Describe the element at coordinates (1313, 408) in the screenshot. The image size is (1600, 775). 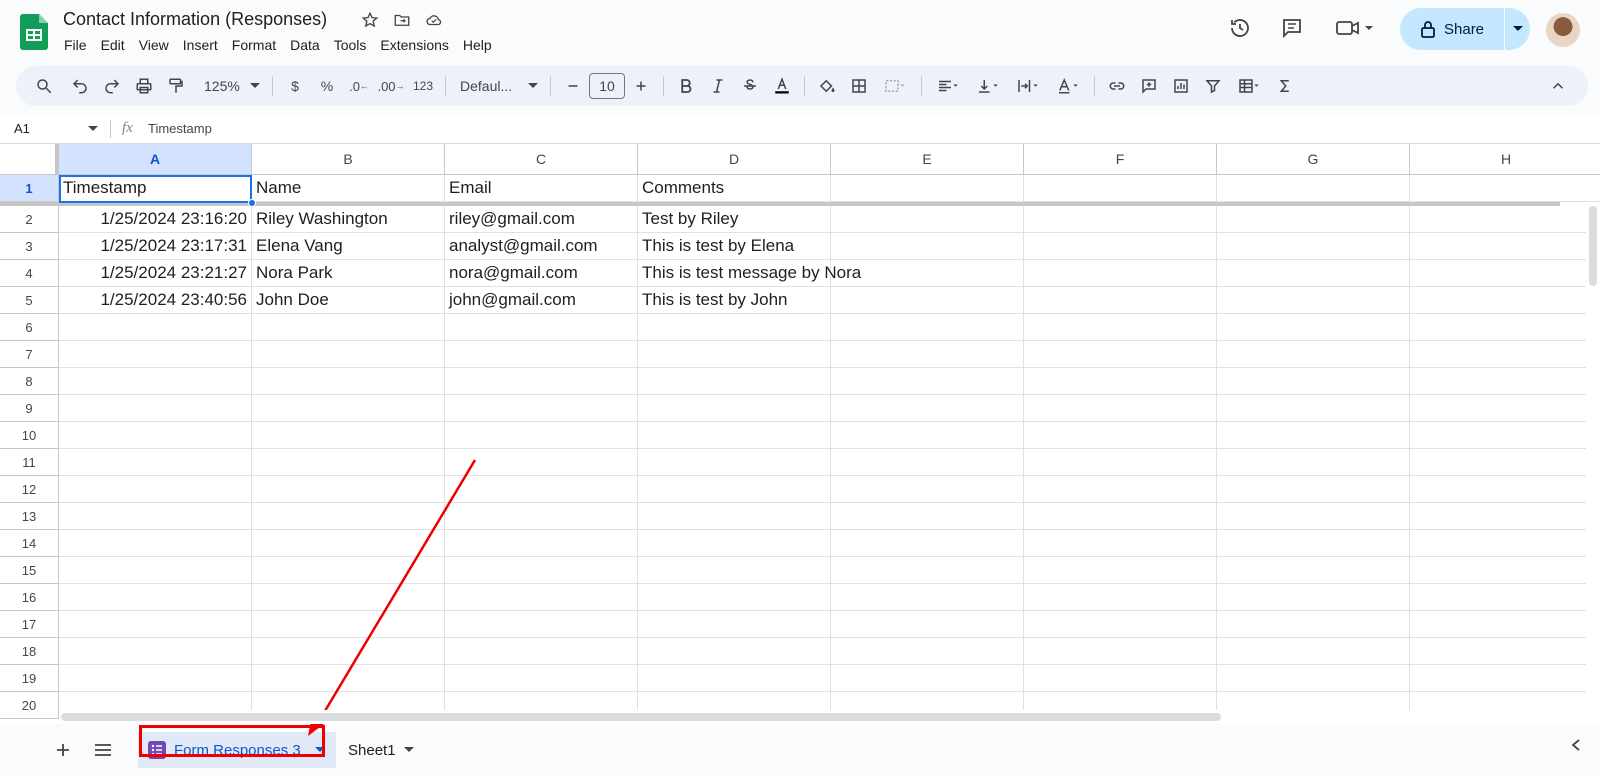
I see `cell-g9` at that location.